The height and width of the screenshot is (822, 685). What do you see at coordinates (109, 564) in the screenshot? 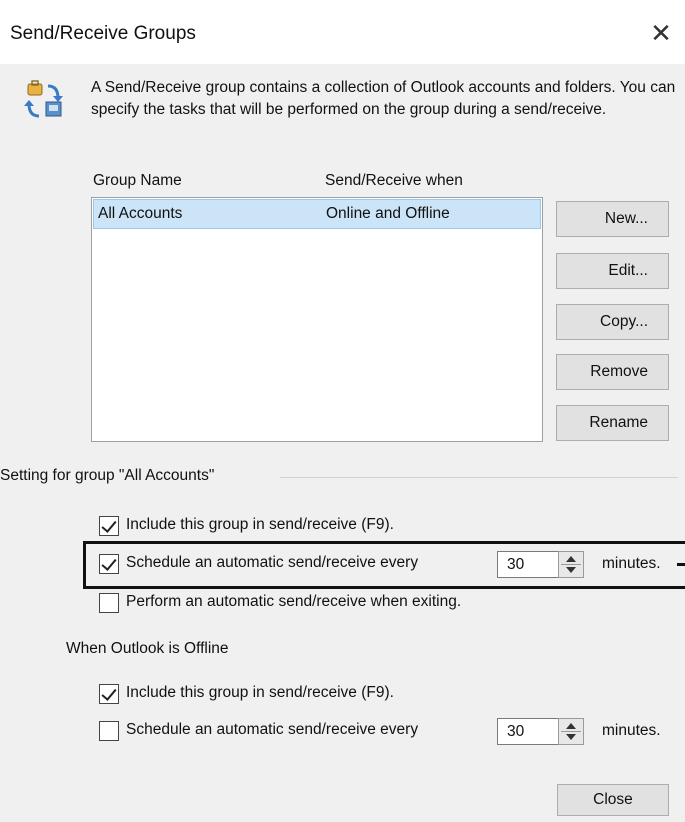
I see `online-schedule-checkbox` at bounding box center [109, 564].